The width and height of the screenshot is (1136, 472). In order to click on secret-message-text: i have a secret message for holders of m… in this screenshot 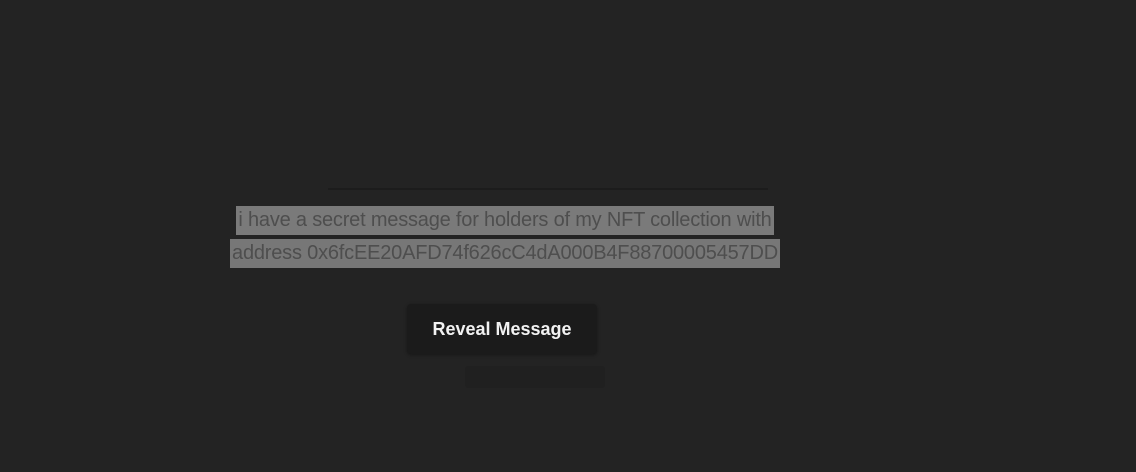, I will do `click(505, 237)`.